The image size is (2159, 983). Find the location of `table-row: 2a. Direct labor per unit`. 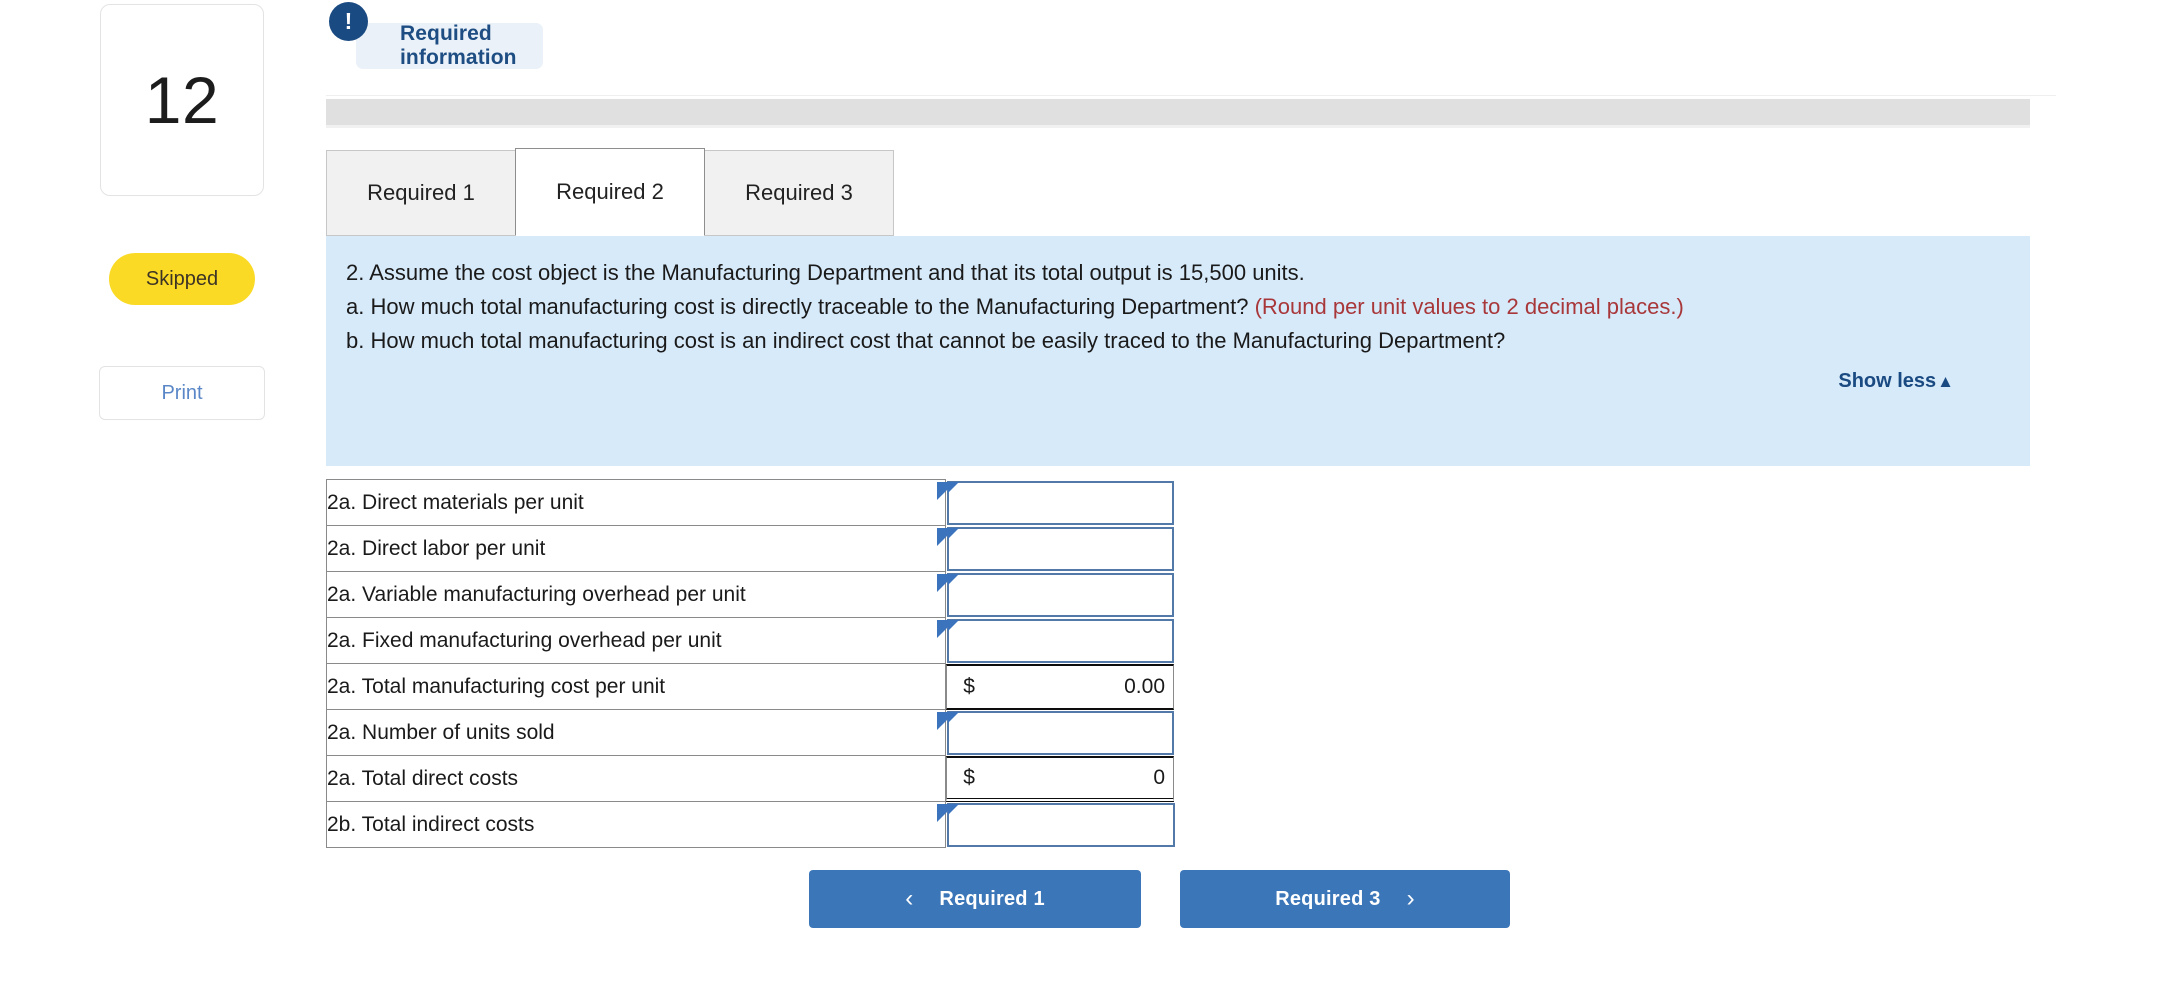

table-row: 2a. Direct labor per unit is located at coordinates (750, 548).